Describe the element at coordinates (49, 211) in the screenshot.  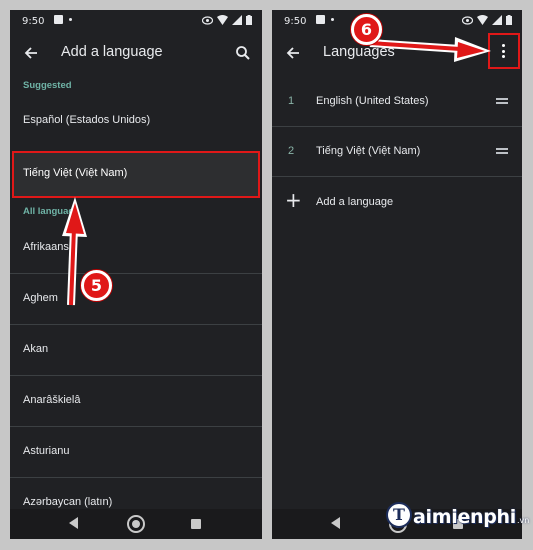
I see `all-languages-header: All languag` at that location.